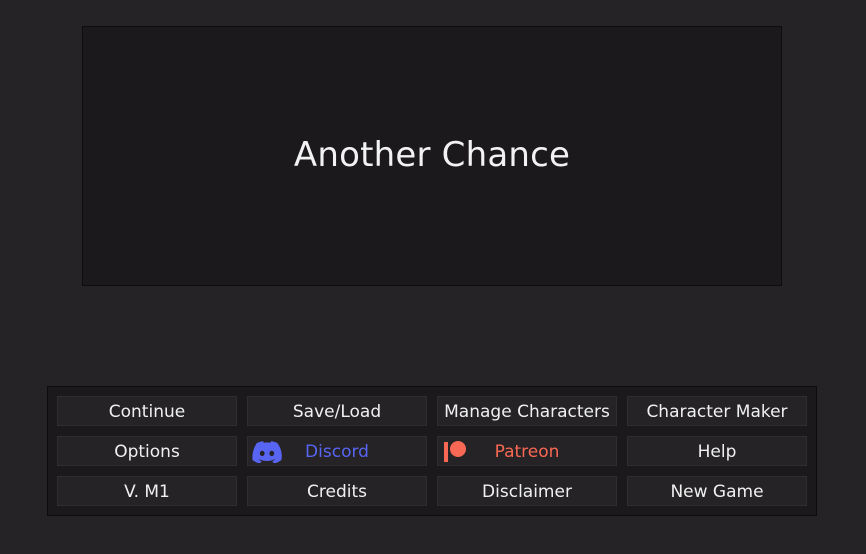 This screenshot has width=866, height=554. Describe the element at coordinates (457, 452) in the screenshot. I see `patreon-icon` at that location.